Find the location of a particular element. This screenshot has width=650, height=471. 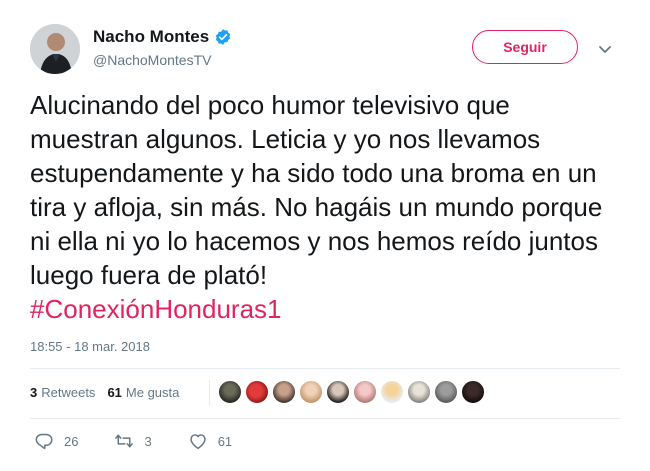

avatar is located at coordinates (55, 49).